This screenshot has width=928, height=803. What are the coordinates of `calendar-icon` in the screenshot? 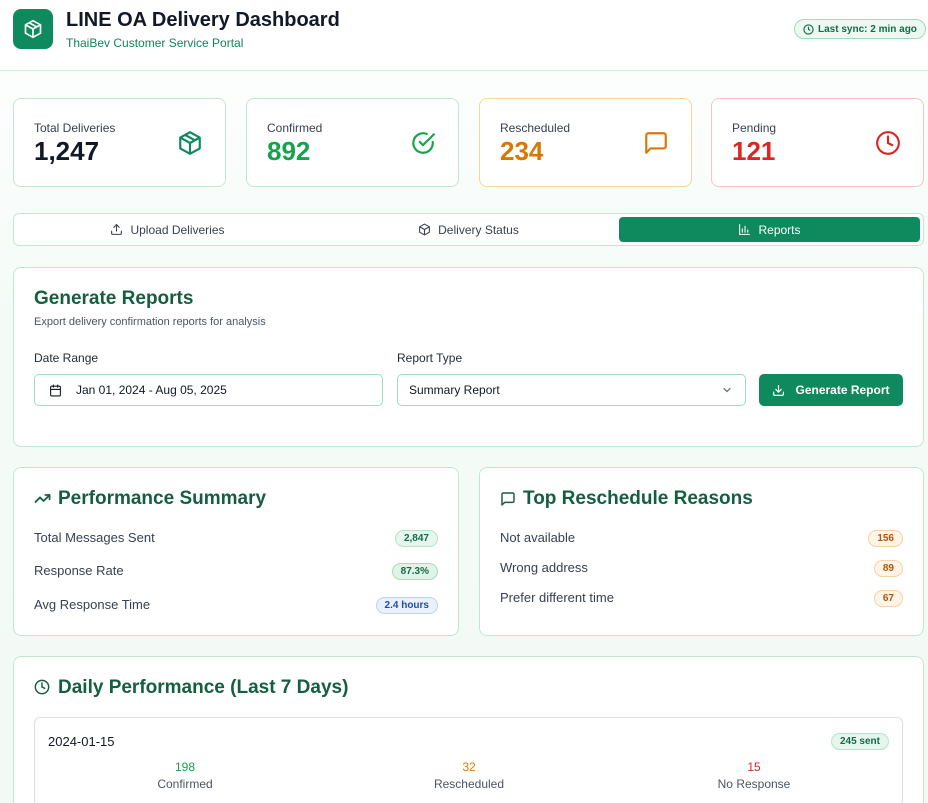 It's located at (55, 390).